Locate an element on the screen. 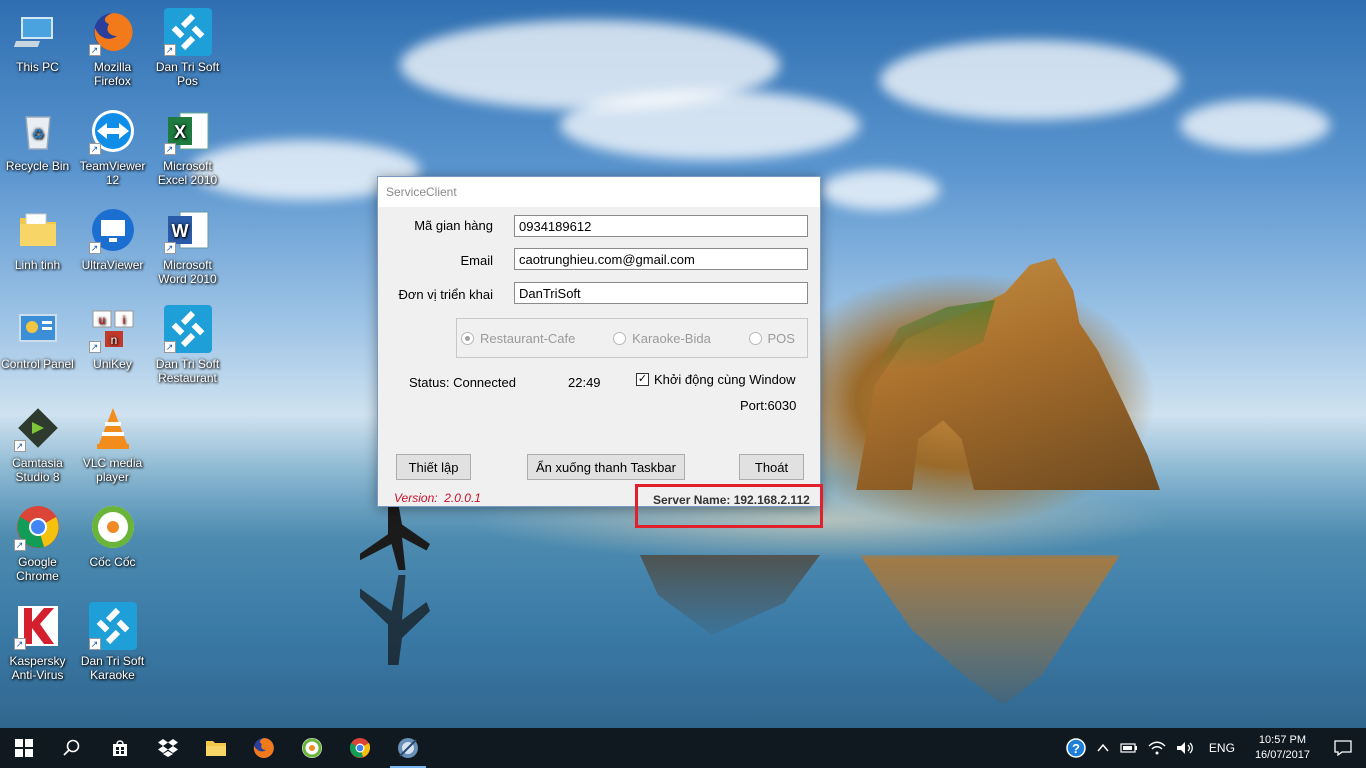 This screenshot has height=768, width=1366. service-client-icon is located at coordinates (408, 748).